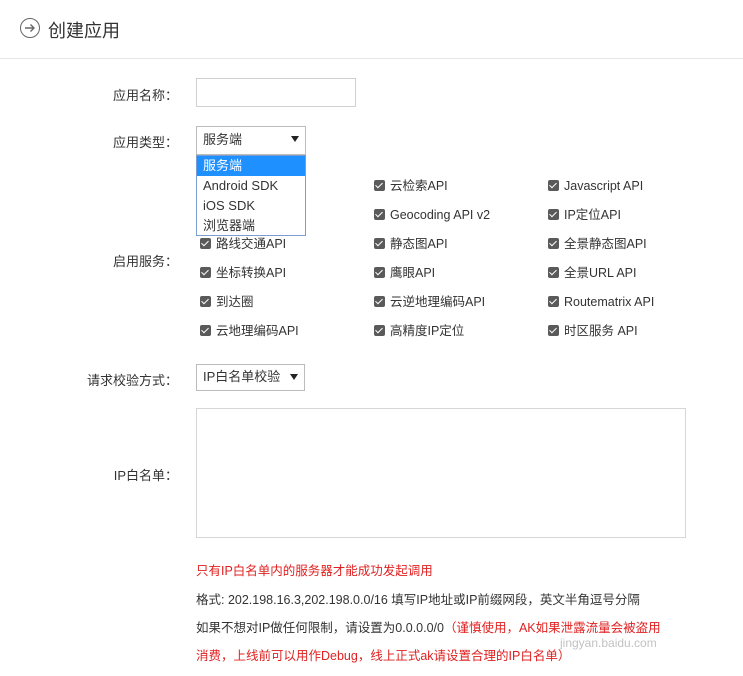 This screenshot has width=743, height=676. Describe the element at coordinates (251, 186) in the screenshot. I see `option-android-sdk: Android SDK` at that location.